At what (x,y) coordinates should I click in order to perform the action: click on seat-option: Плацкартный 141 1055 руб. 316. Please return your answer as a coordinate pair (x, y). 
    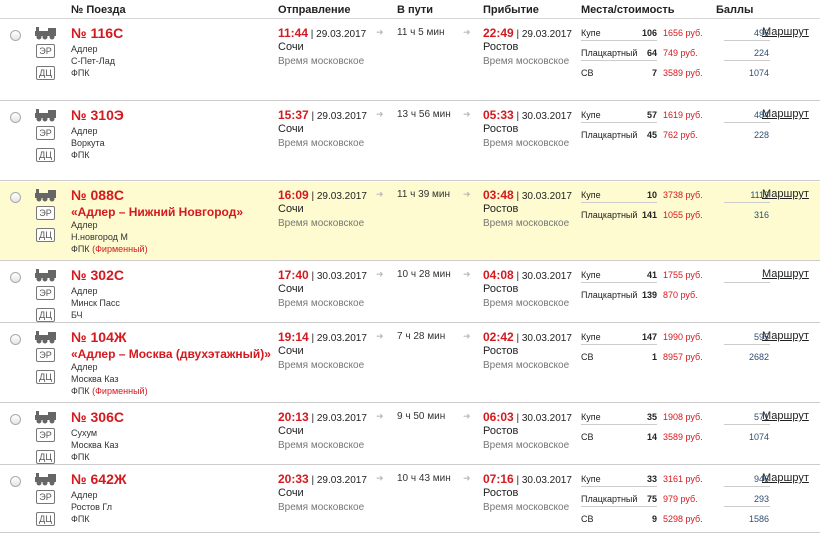
    Looking at the image, I should click on (698, 215).